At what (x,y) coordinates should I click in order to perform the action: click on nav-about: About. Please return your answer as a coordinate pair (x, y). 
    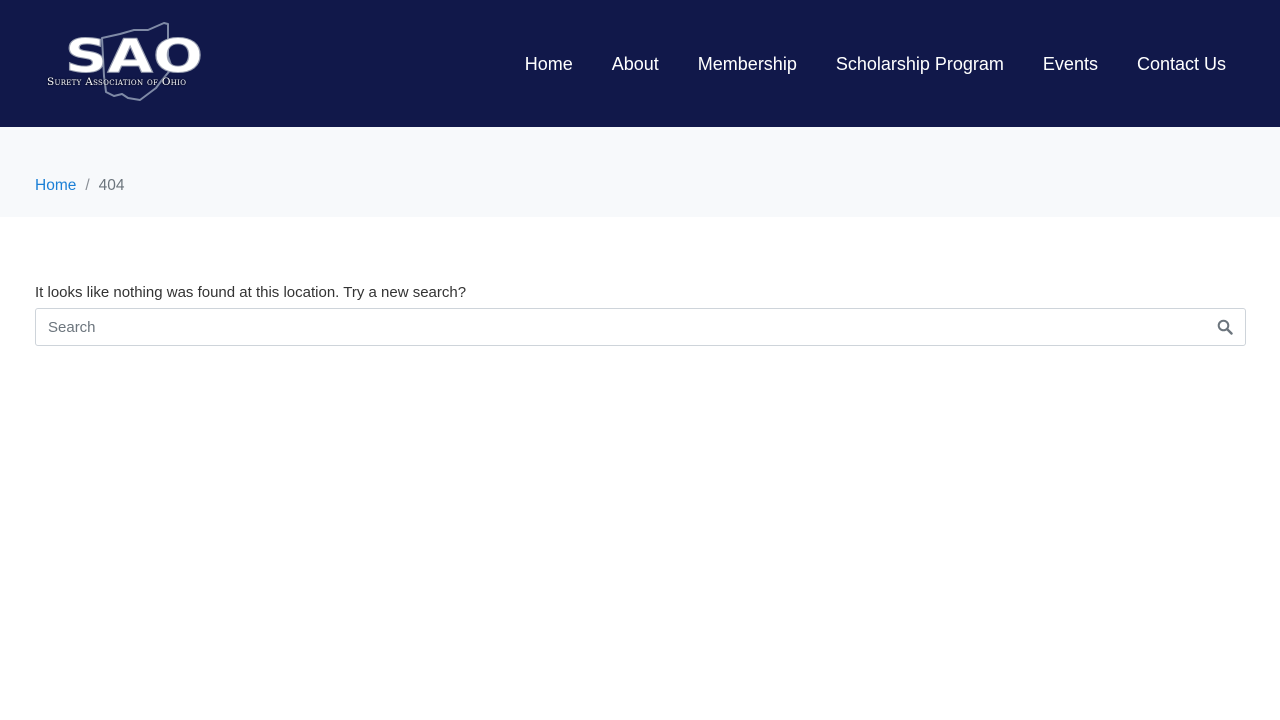
    Looking at the image, I should click on (635, 64).